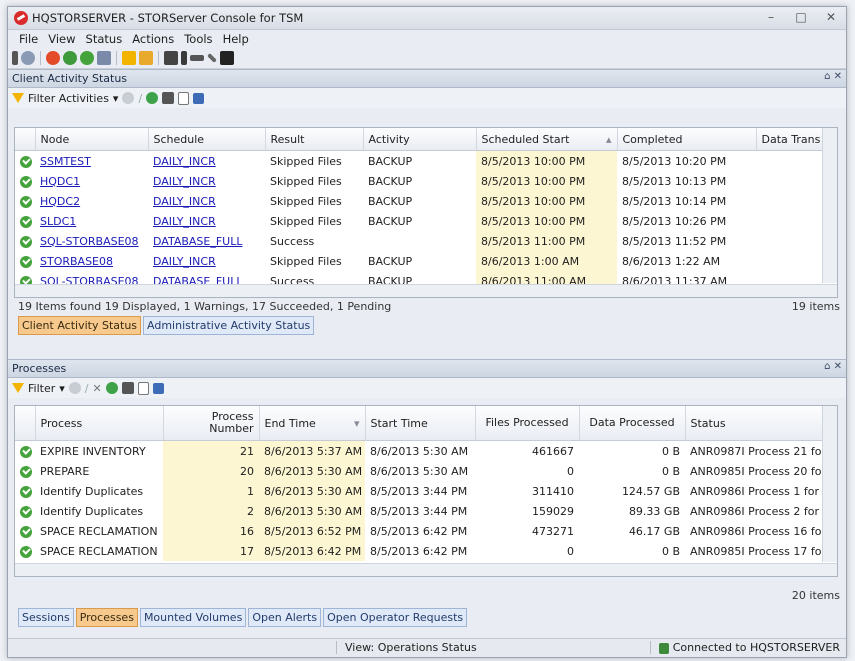 The height and width of the screenshot is (661, 855). What do you see at coordinates (829, 484) in the screenshot?
I see `processes-vertical-scrollbar` at bounding box center [829, 484].